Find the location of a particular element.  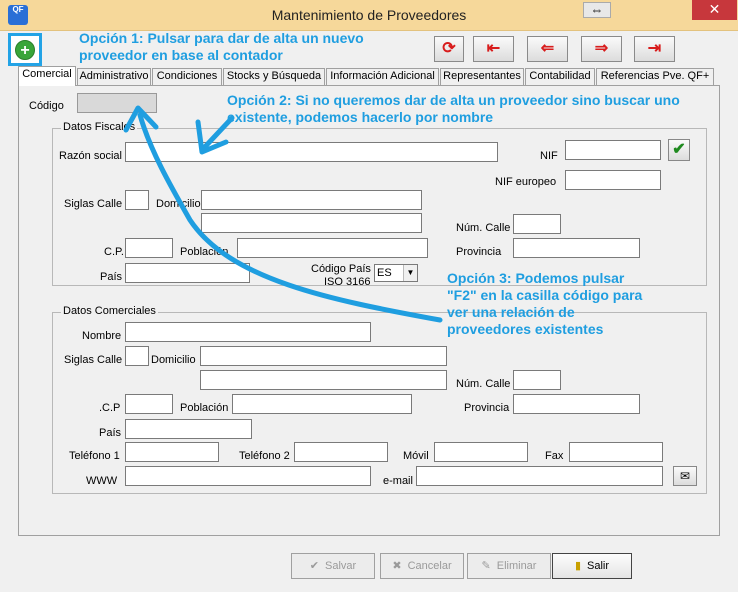

right-arrow-icon: ⇒ is located at coordinates (601, 48).